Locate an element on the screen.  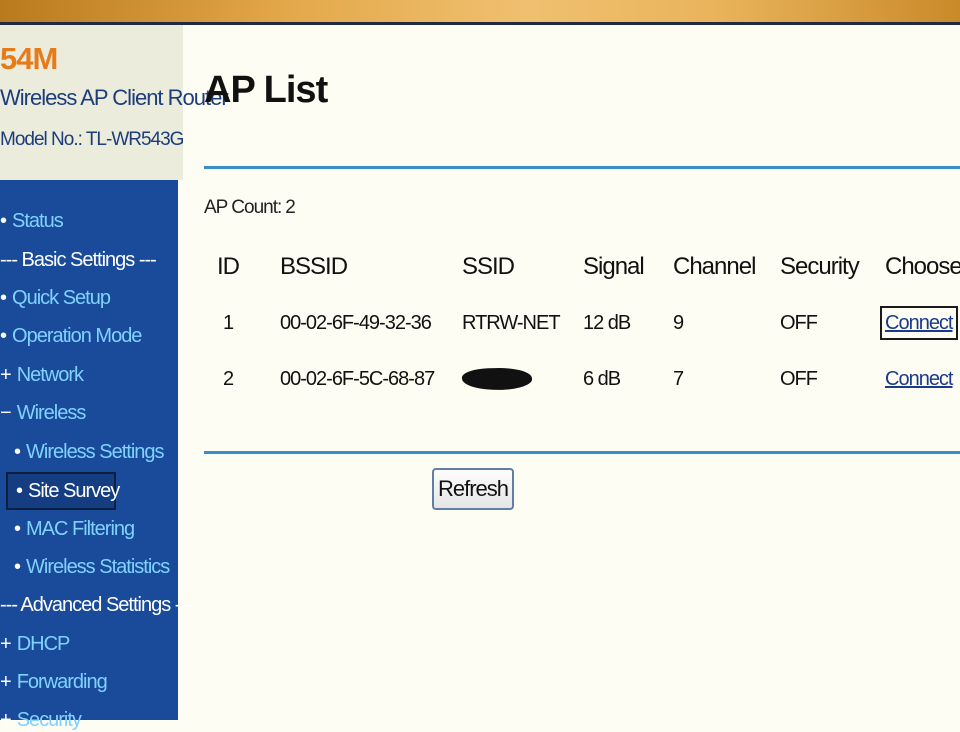
ap-count: AP Count: 2 is located at coordinates (250, 208).